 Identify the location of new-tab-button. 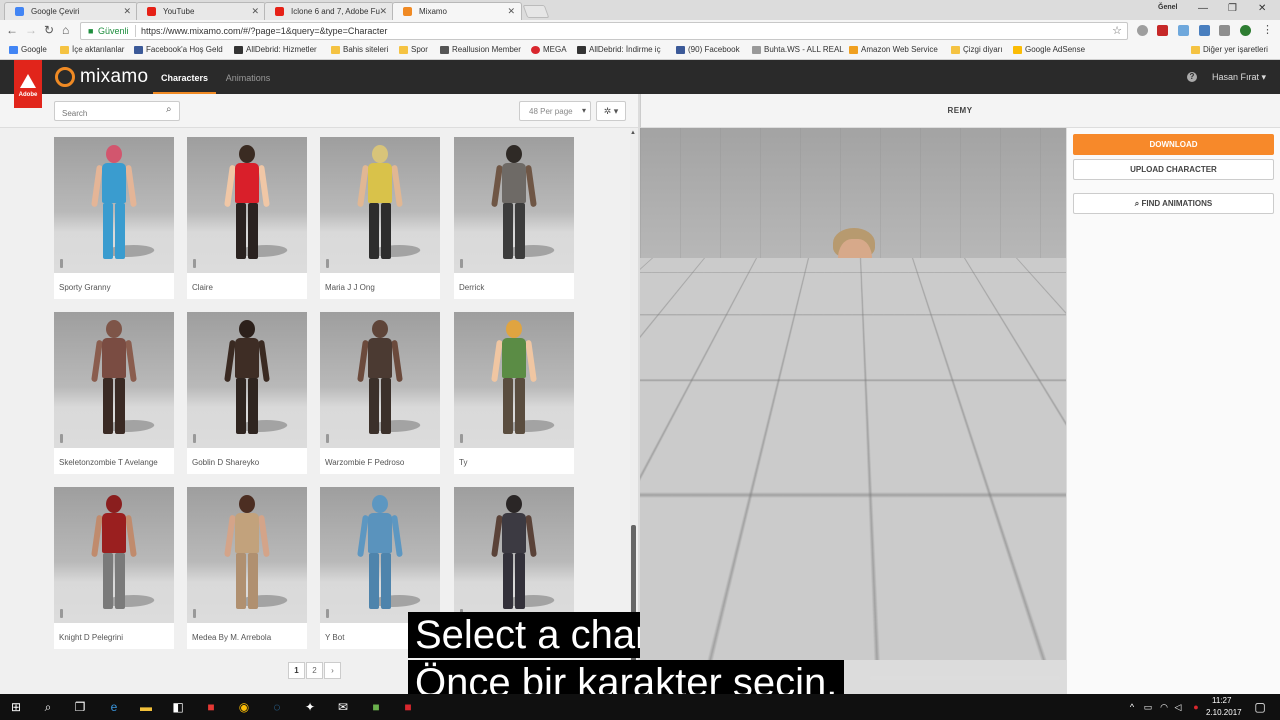
(536, 11).